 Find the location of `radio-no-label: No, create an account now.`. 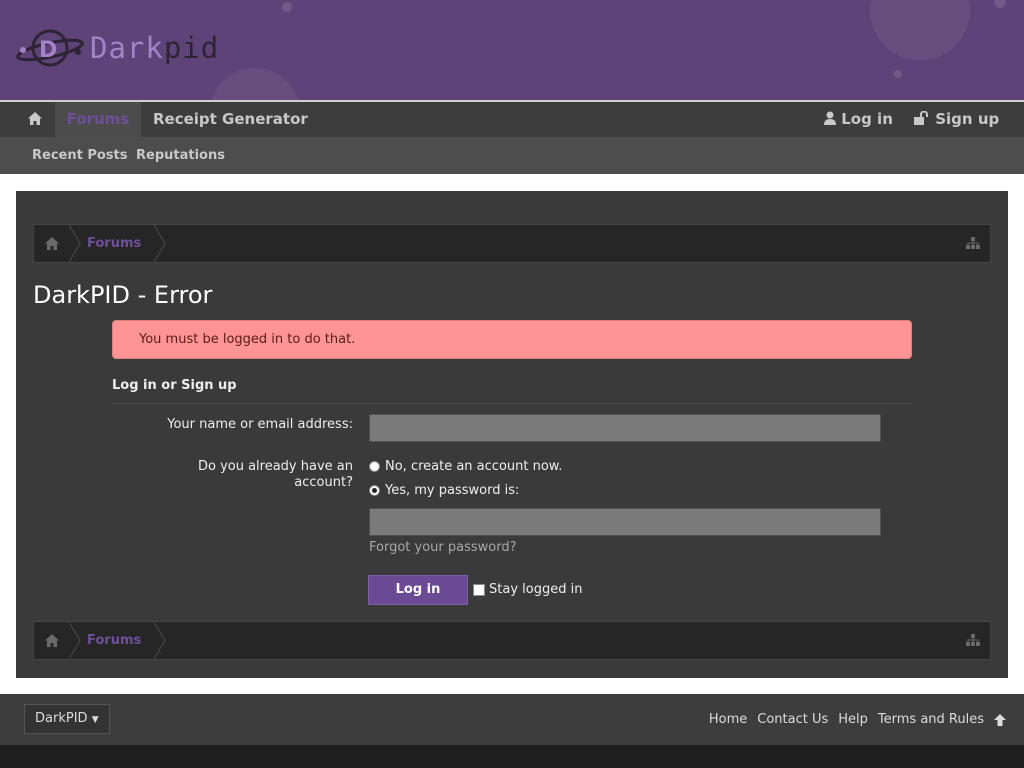

radio-no-label: No, create an account now. is located at coordinates (474, 466).